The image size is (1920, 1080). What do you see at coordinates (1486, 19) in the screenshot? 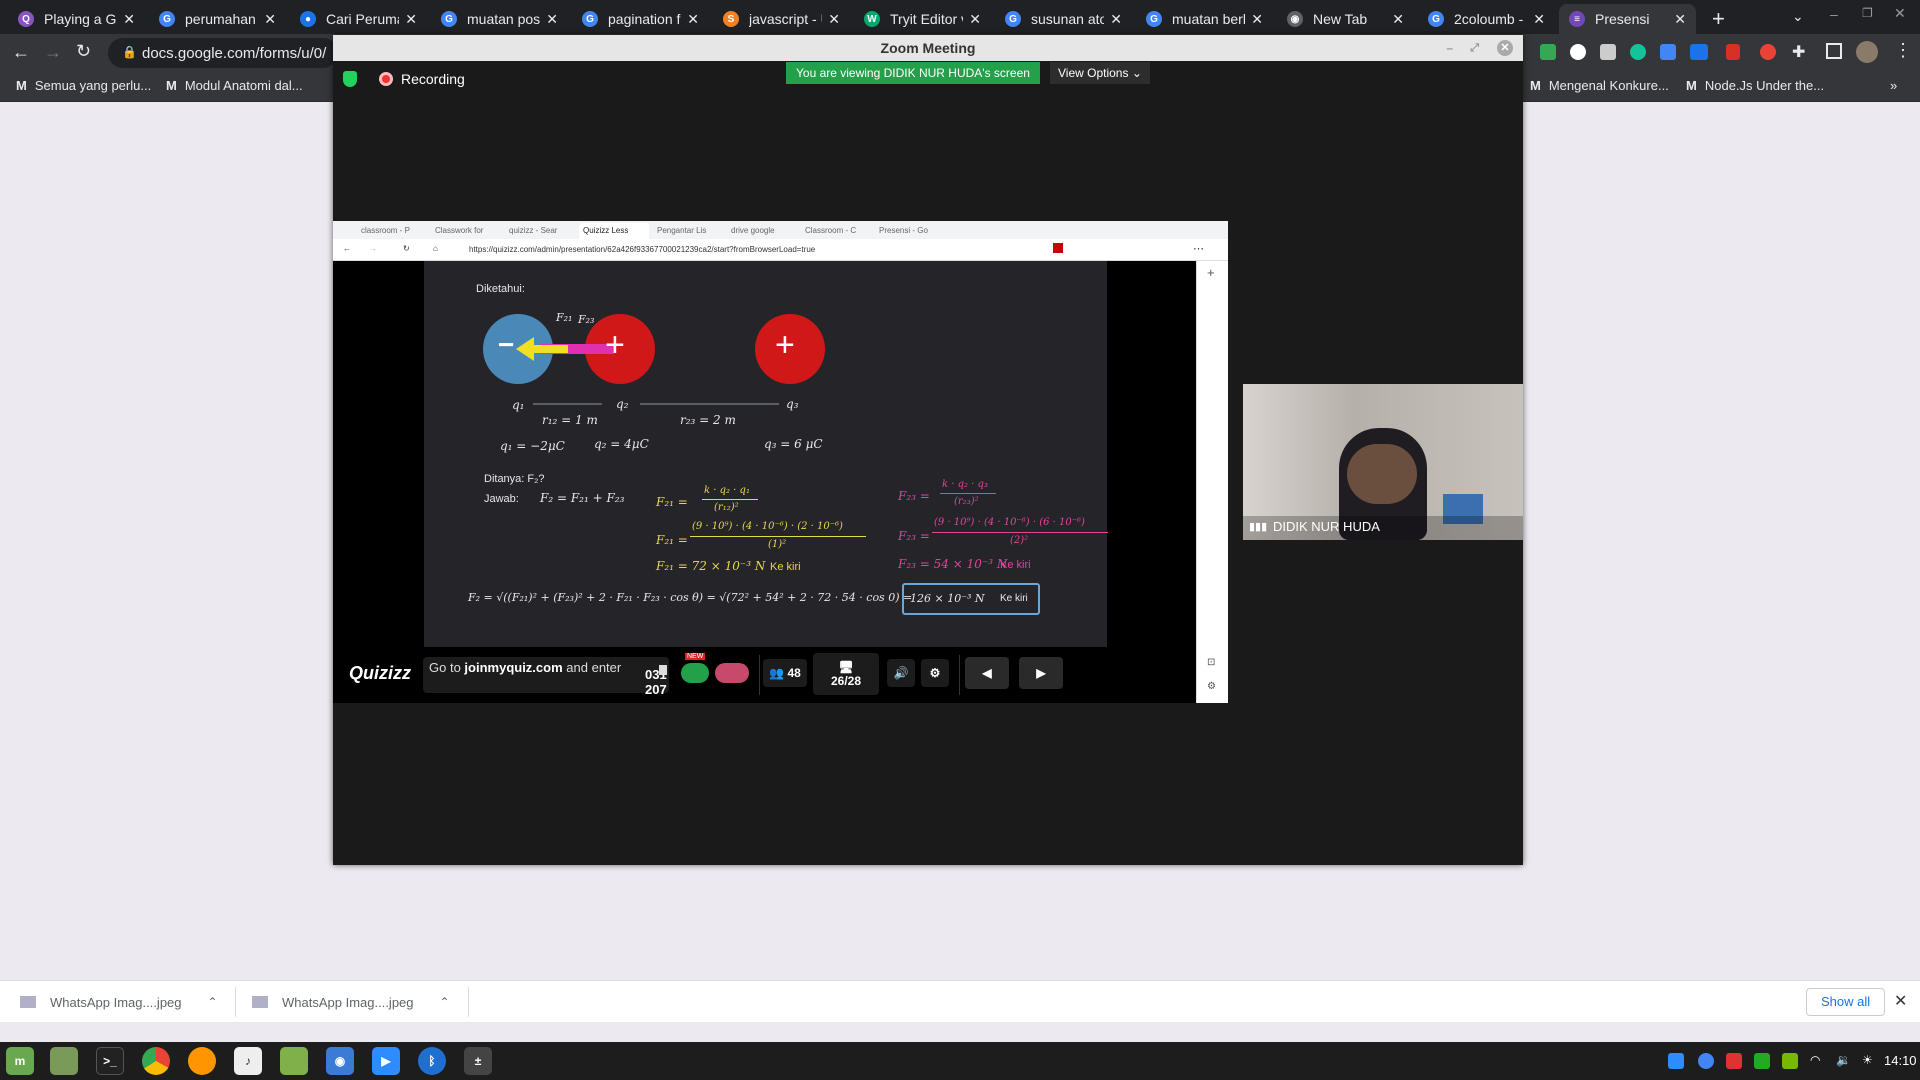
I see `browser-tab: G 2coloumb - G ✕` at bounding box center [1486, 19].